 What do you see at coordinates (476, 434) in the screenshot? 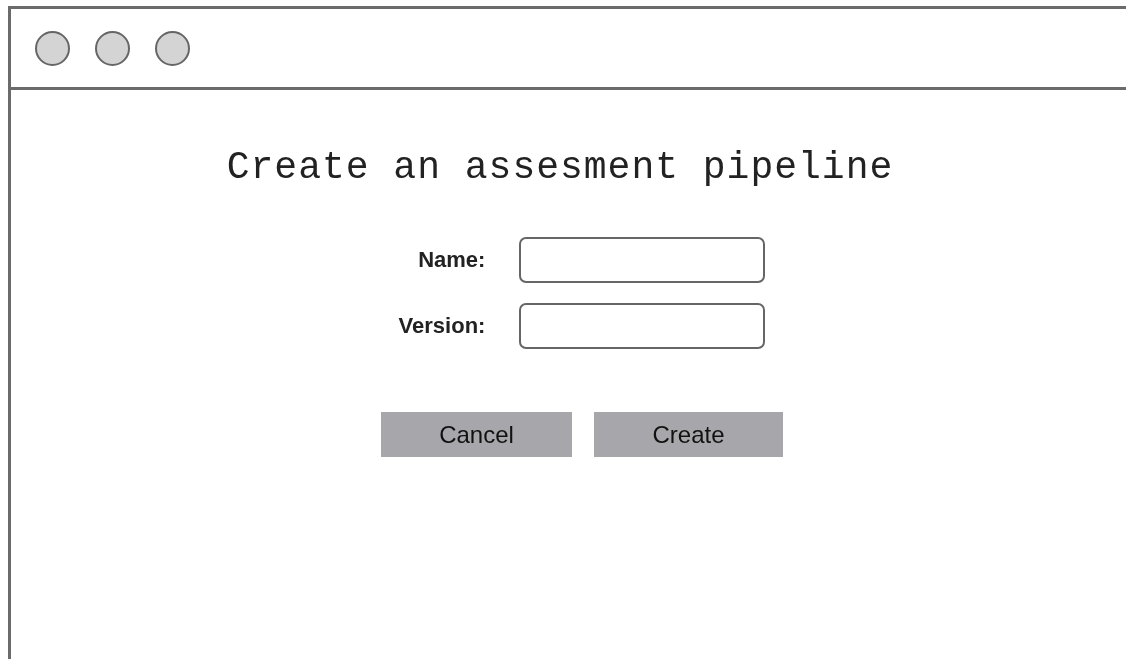
I see `cancel-button: Cancel` at bounding box center [476, 434].